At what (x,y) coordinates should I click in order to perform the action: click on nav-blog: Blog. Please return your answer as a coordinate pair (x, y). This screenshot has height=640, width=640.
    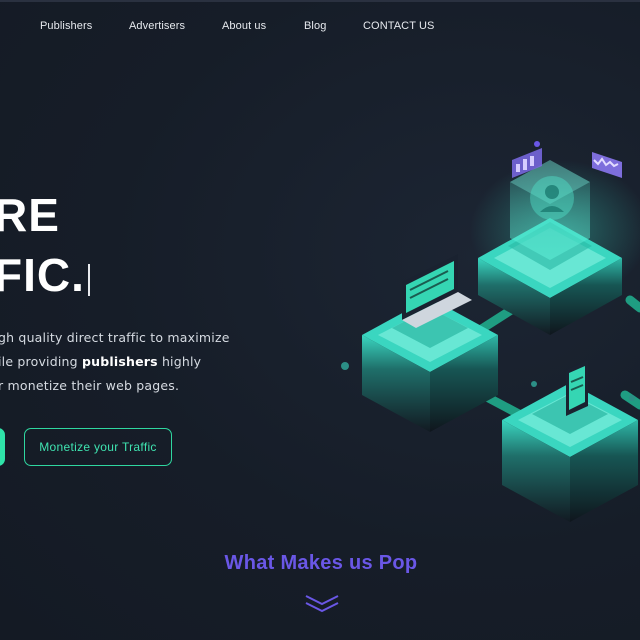
    Looking at the image, I should click on (315, 26).